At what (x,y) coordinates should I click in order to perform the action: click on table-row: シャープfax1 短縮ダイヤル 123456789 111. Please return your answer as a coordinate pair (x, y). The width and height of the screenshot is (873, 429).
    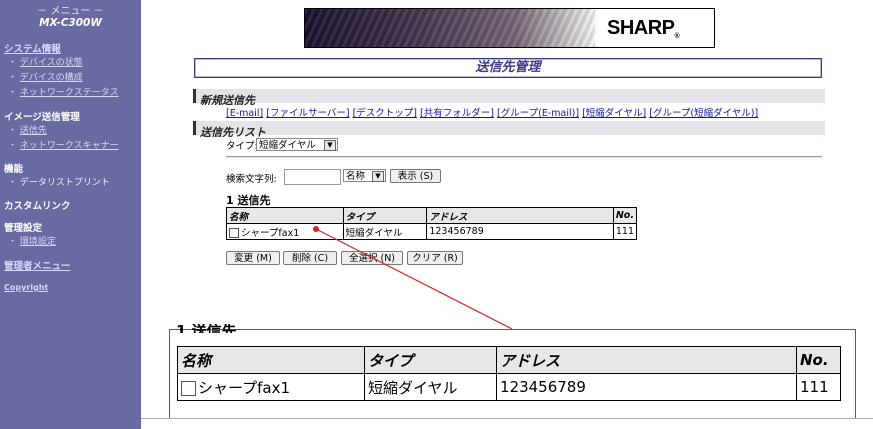
    Looking at the image, I should click on (509, 387).